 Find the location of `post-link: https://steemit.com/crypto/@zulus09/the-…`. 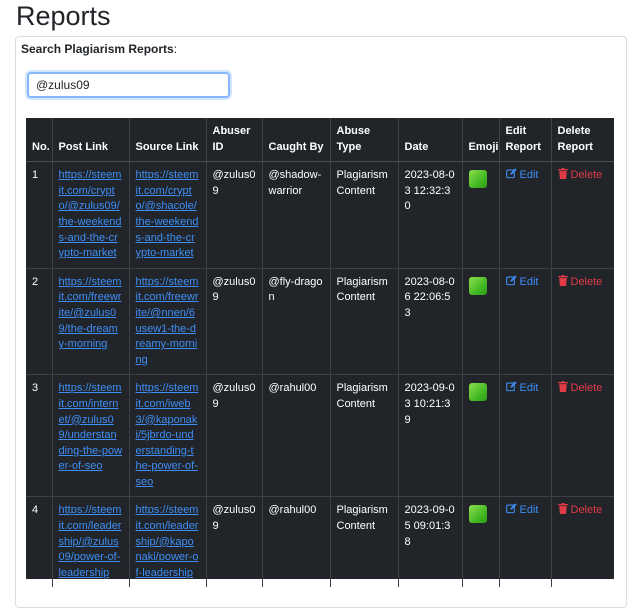

post-link: https://steemit.com/crypto/@zulus09/the-… is located at coordinates (90, 214).